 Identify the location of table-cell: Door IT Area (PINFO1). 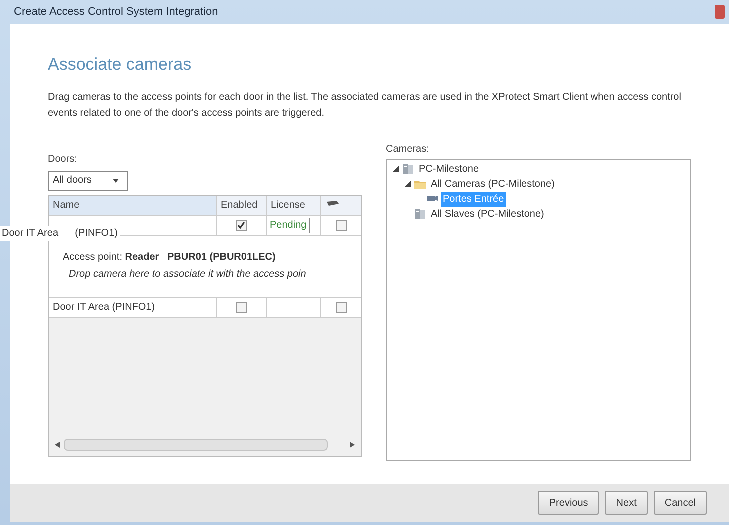
(133, 307).